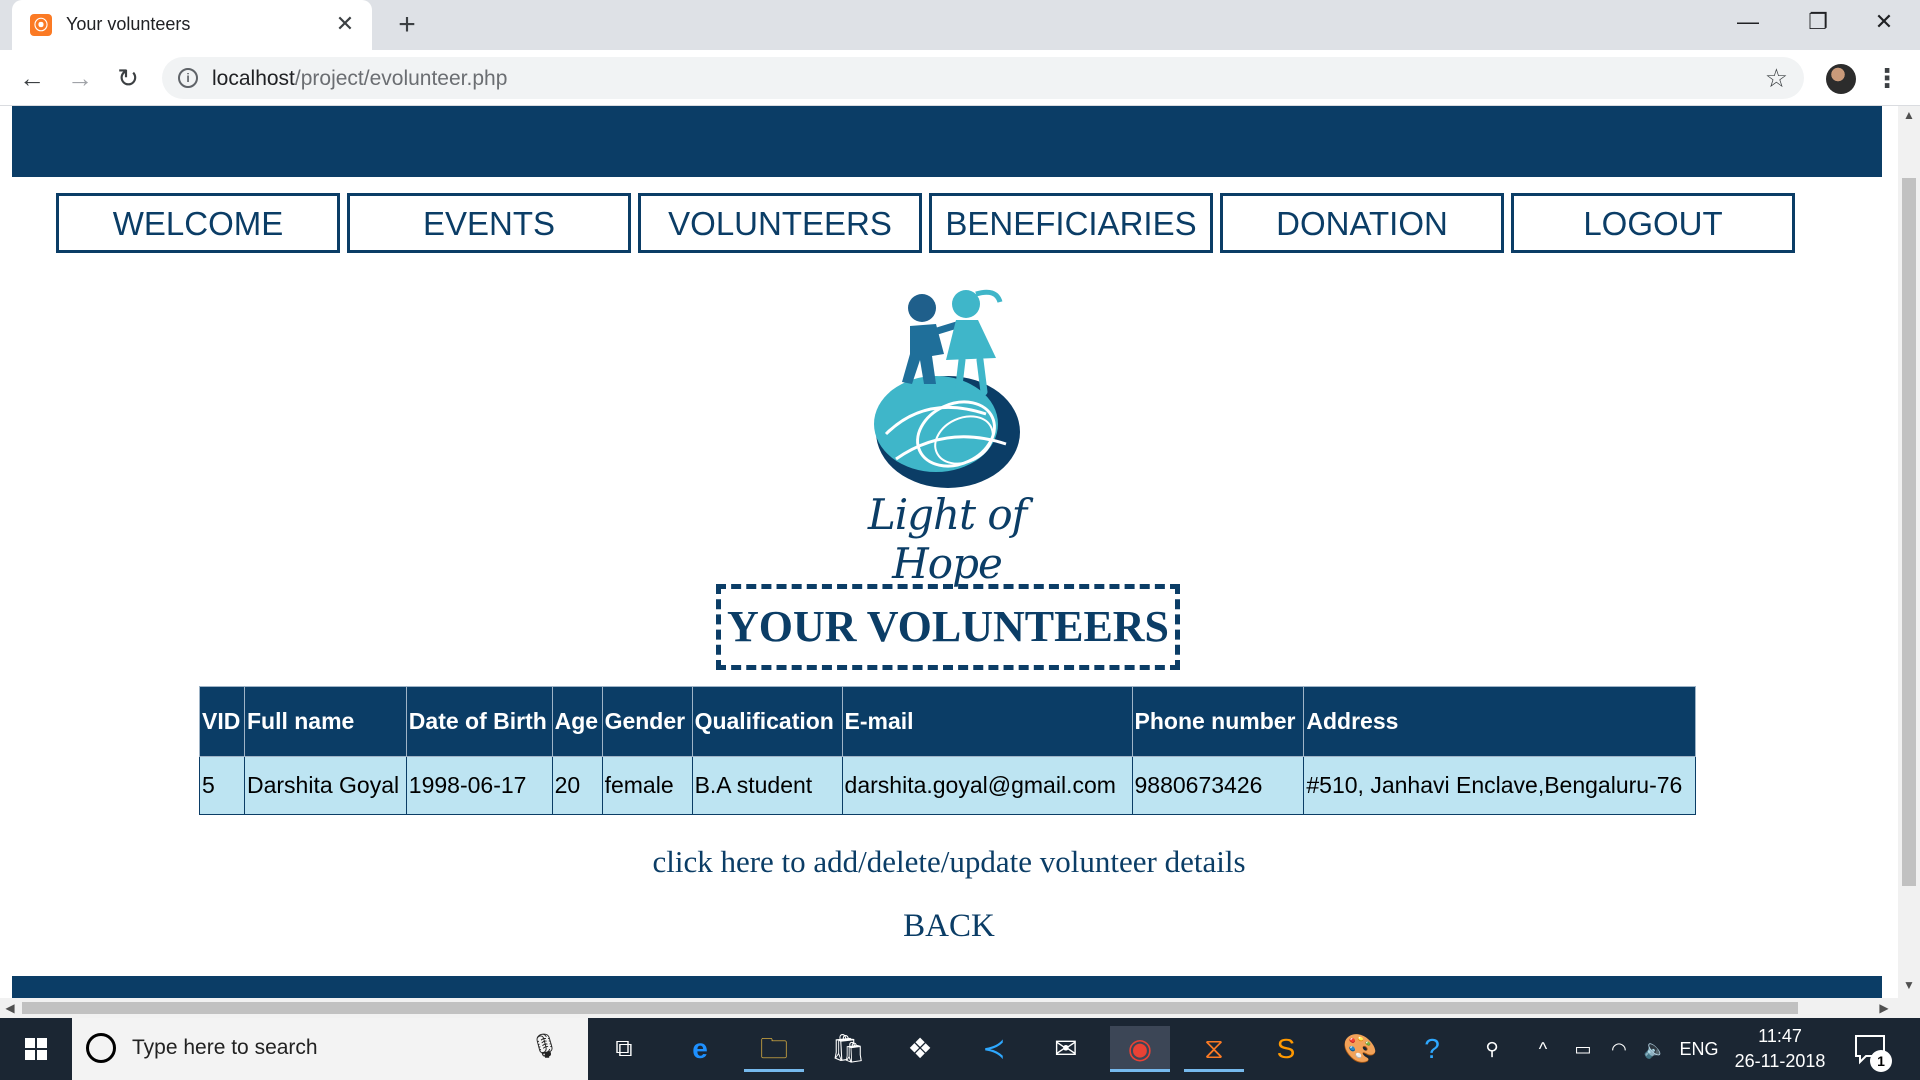 This screenshot has width=1920, height=1080. What do you see at coordinates (848, 1049) in the screenshot?
I see `store-icon: 🛍` at bounding box center [848, 1049].